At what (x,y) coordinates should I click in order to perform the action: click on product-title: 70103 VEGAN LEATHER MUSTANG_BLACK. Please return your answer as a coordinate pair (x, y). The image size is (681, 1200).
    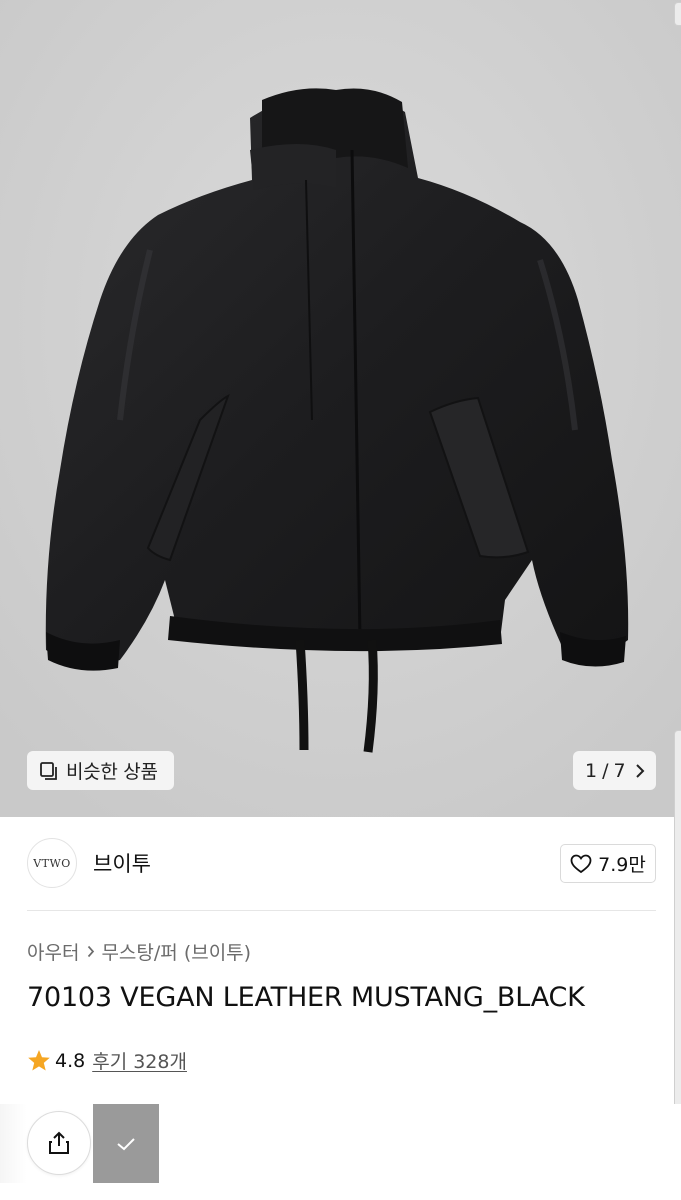
    Looking at the image, I should click on (306, 997).